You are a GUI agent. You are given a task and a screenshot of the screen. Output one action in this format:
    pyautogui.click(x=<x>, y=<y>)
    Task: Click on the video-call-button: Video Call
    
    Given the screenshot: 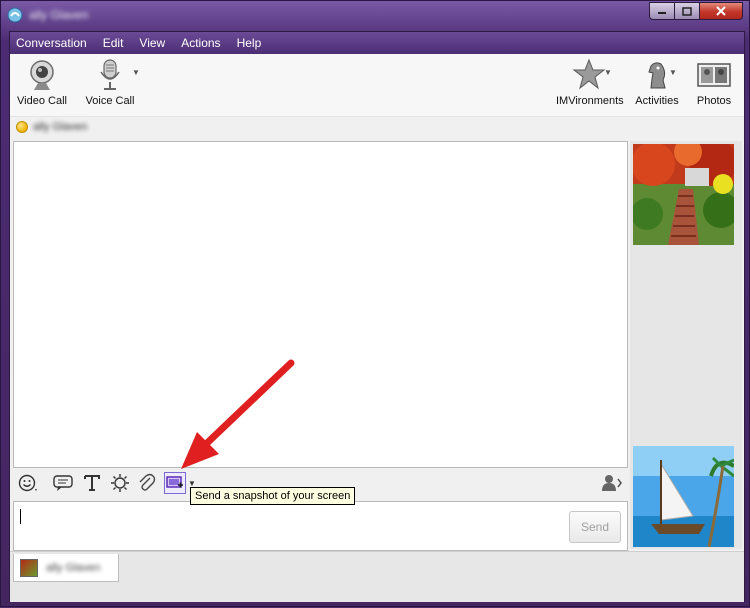 What is the action you would take?
    pyautogui.click(x=42, y=82)
    